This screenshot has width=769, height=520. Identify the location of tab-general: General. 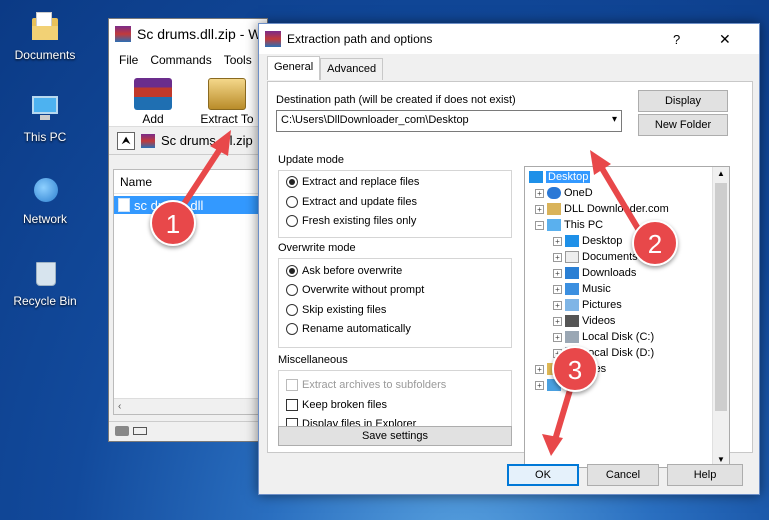
(294, 68).